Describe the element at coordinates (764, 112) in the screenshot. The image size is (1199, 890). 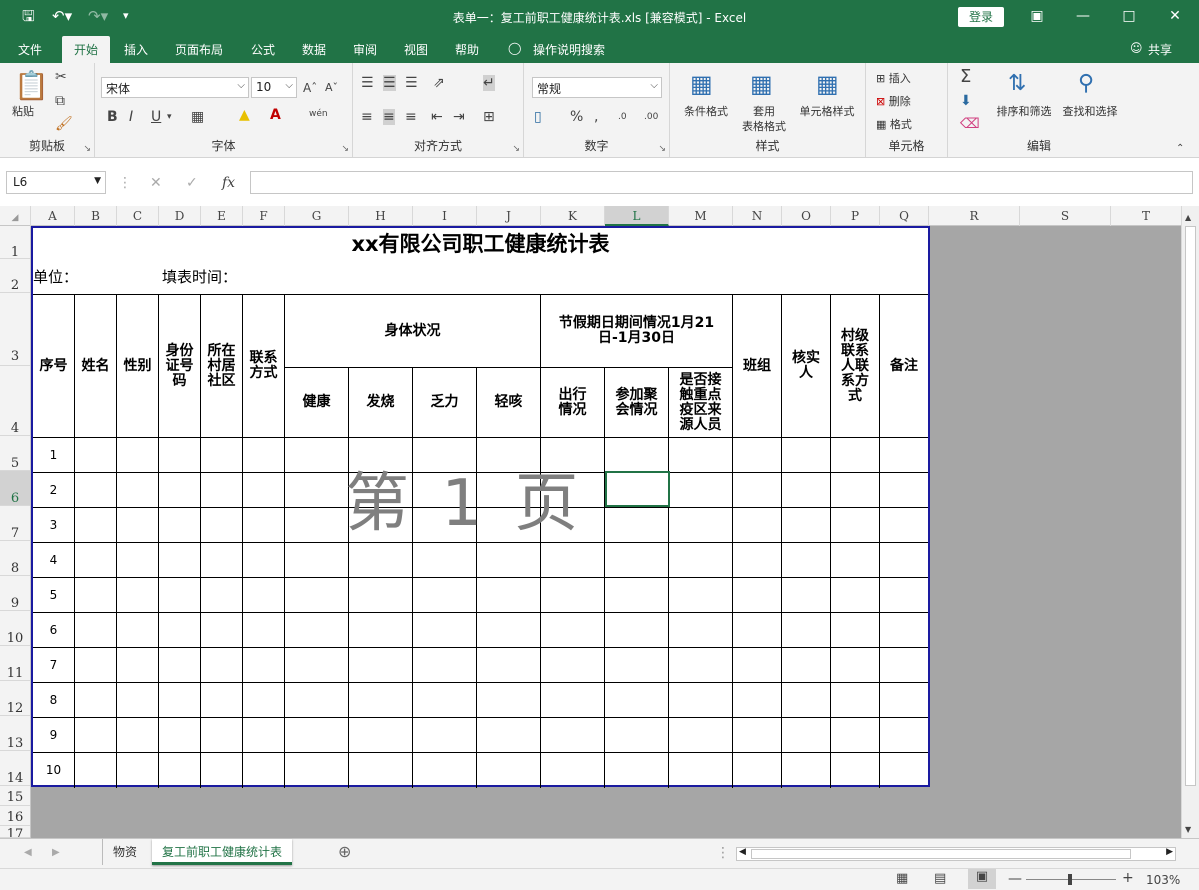
I see `format-as-table-label-1: 套用` at that location.